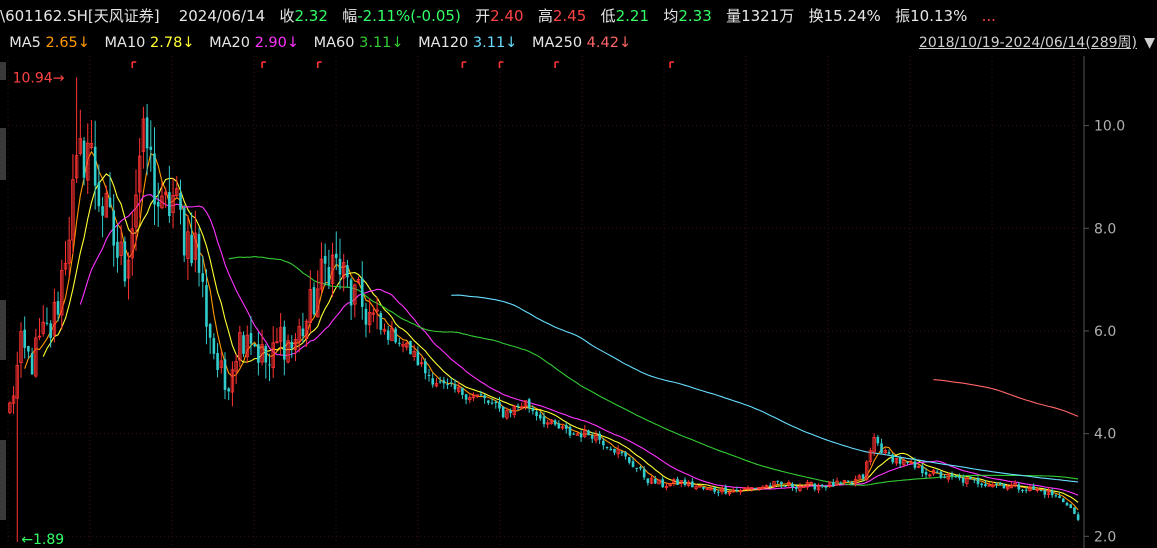  Describe the element at coordinates (381, 43) in the screenshot. I see `ma60-value: 3.11↓` at that location.